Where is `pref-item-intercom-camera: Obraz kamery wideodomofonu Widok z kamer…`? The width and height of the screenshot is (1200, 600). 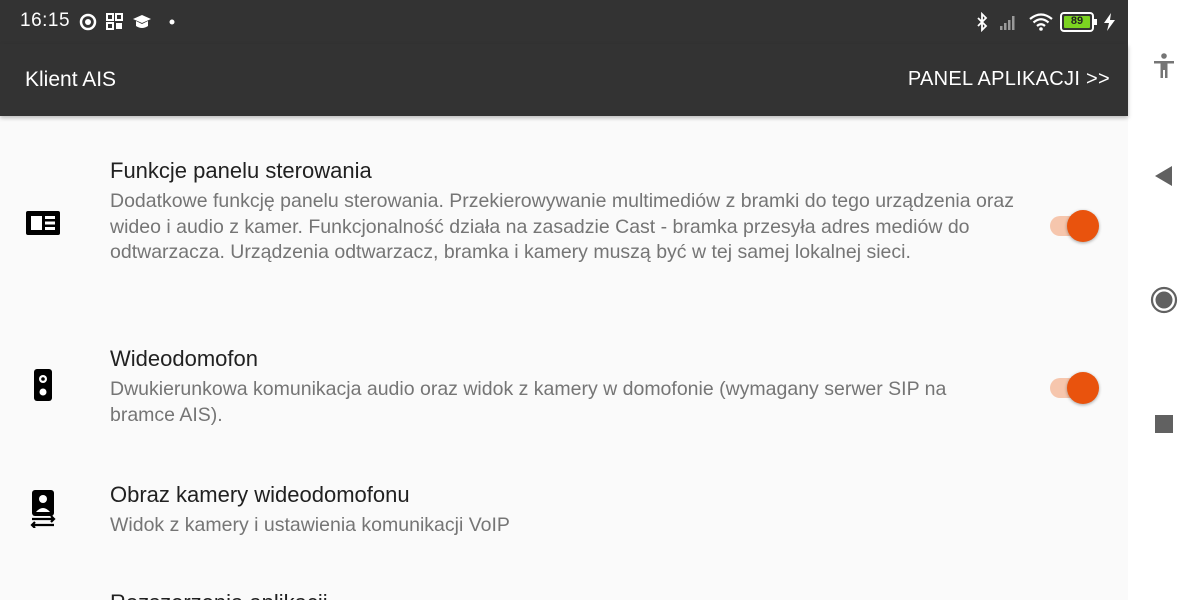
pref-item-intercom-camera: Obraz kamery wideodomofonu Widok z kamer… is located at coordinates (564, 514).